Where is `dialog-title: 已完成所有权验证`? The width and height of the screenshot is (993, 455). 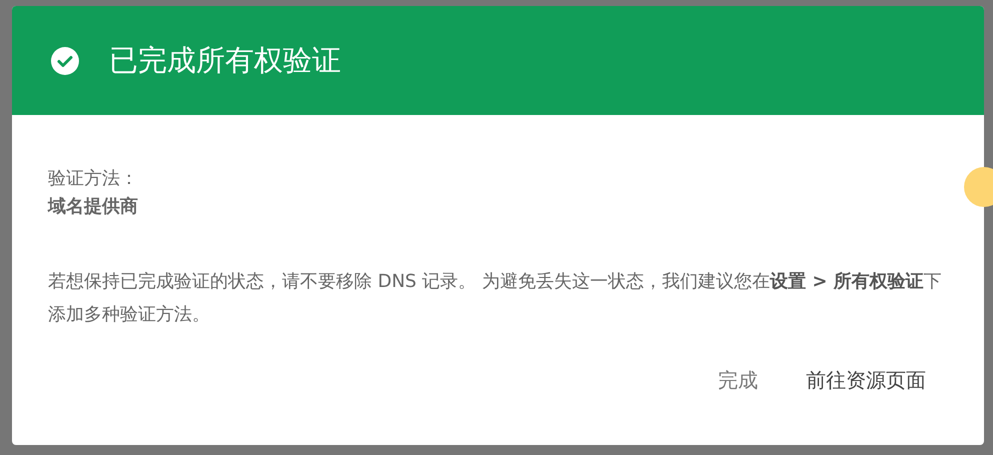
dialog-title: 已完成所有权验证 is located at coordinates (225, 60).